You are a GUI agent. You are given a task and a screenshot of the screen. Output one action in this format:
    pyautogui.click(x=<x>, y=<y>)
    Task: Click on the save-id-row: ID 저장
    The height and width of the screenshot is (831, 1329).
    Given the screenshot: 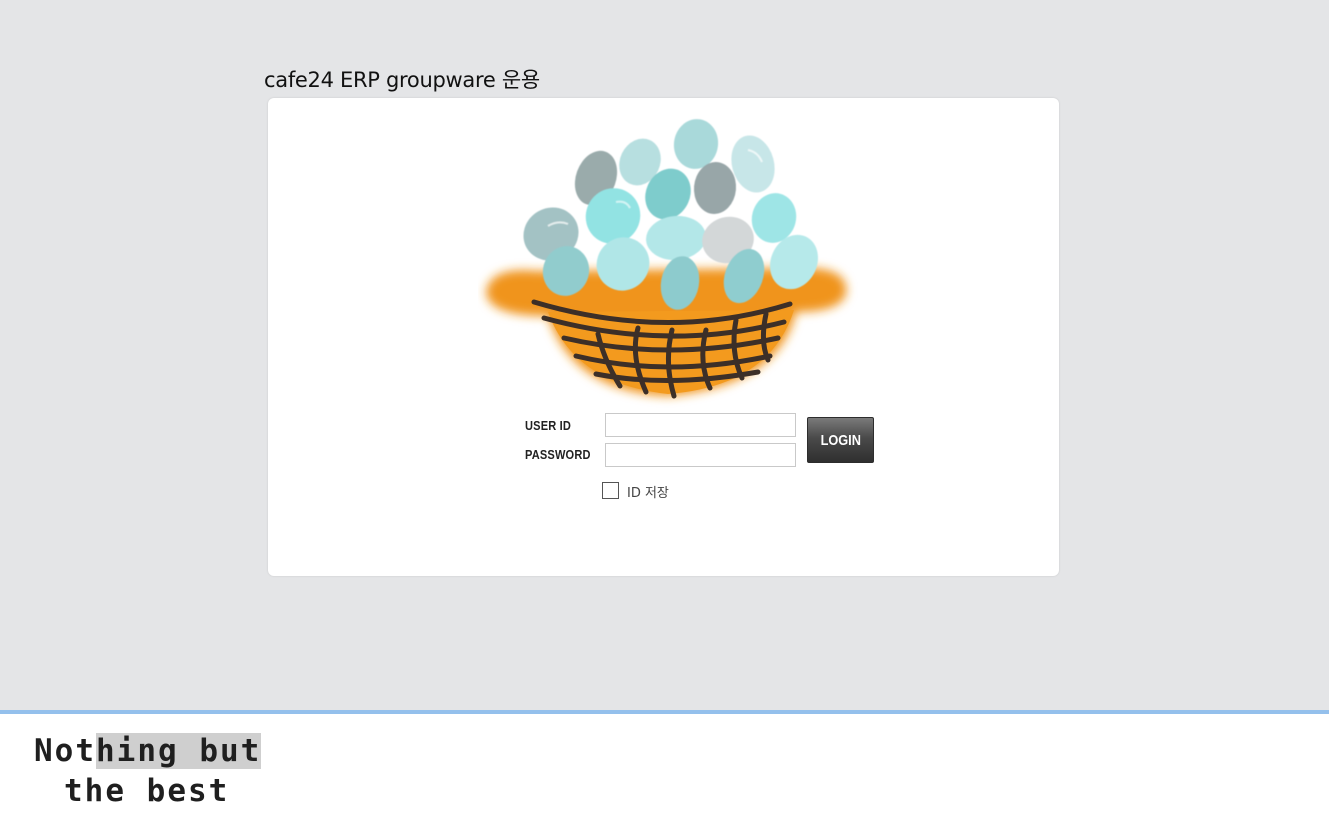 What is the action you would take?
    pyautogui.click(x=635, y=490)
    